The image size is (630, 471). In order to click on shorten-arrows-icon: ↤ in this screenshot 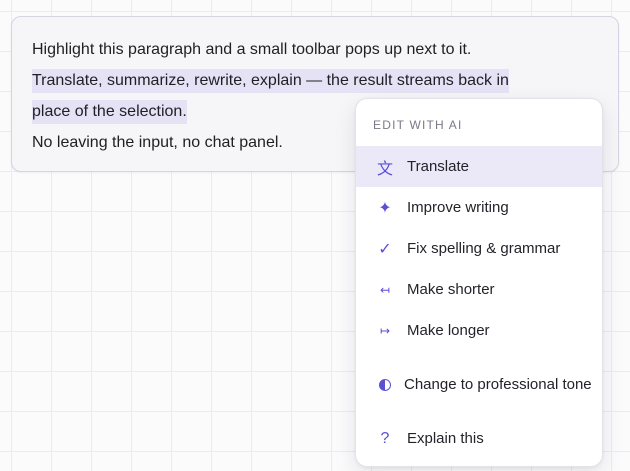, I will do `click(385, 289)`.